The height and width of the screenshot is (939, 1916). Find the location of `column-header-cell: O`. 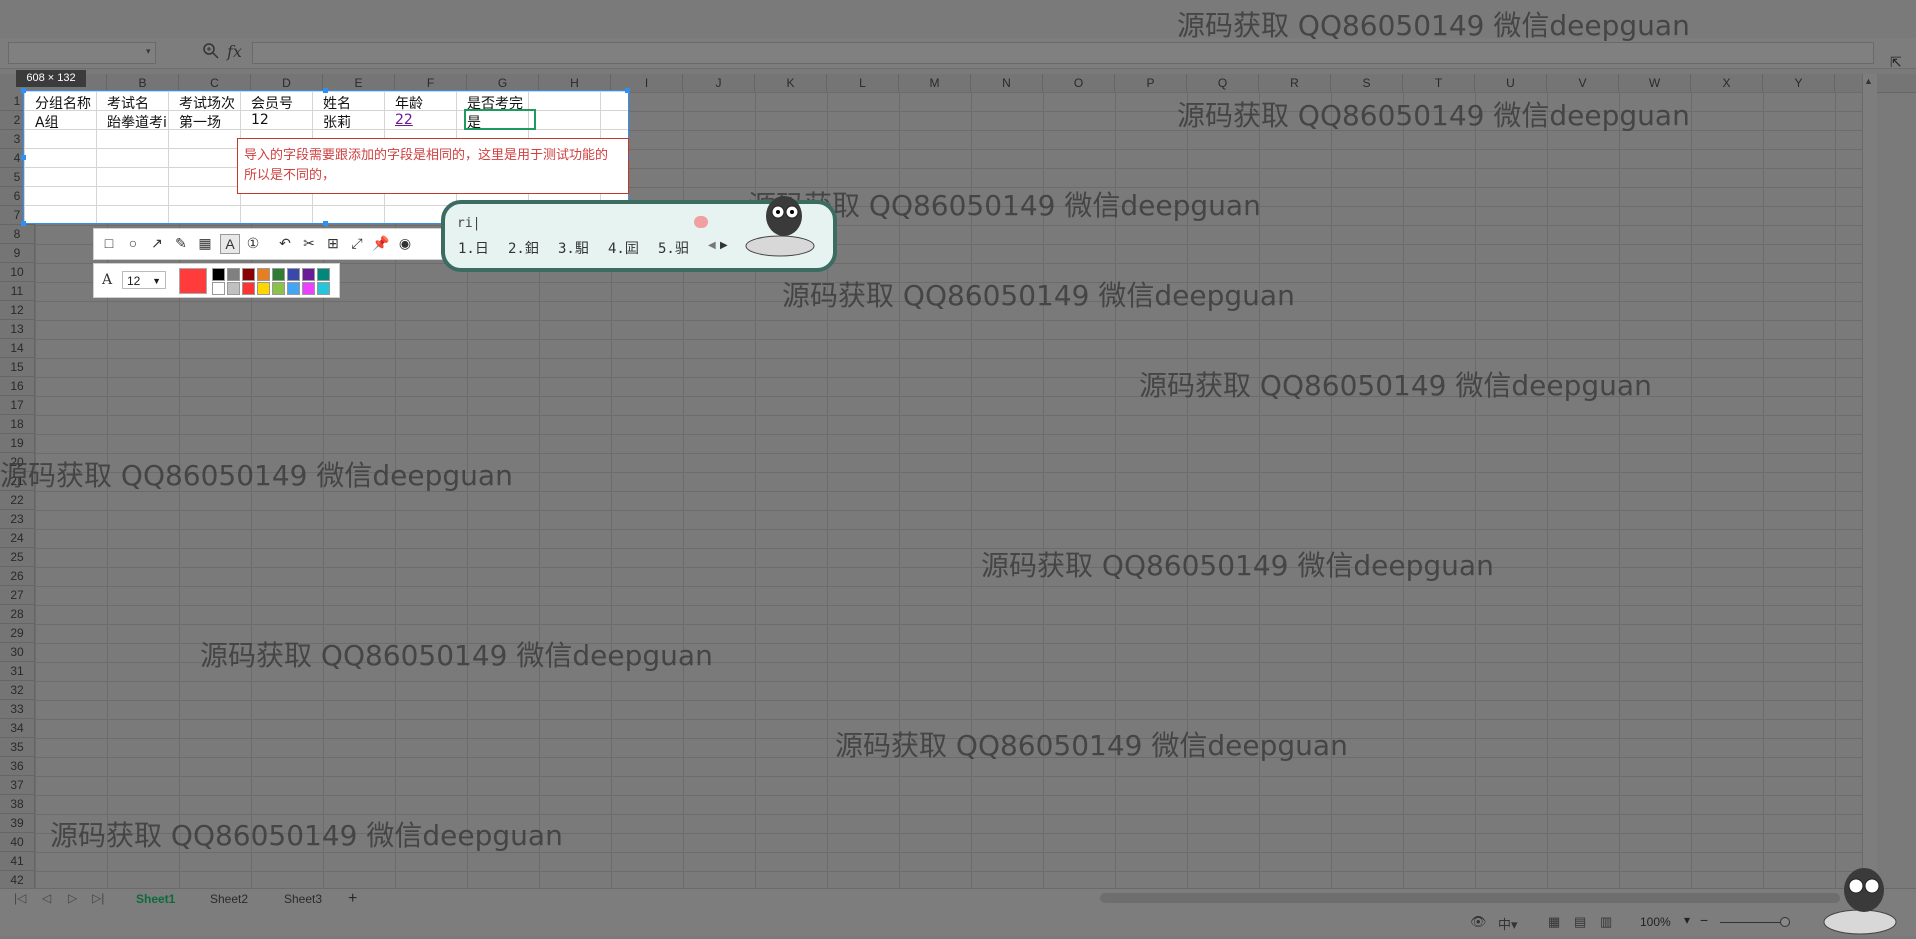

column-header-cell: O is located at coordinates (1079, 83).